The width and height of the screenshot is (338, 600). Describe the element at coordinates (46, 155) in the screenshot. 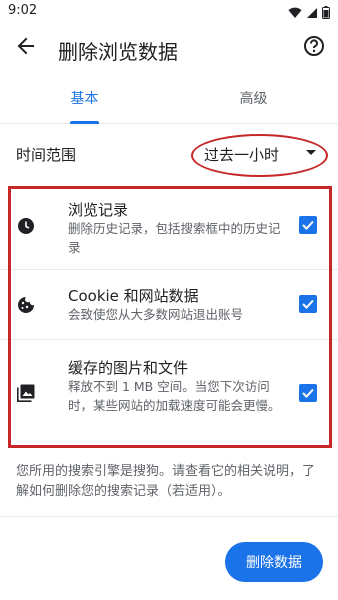

I see `time-range-label: 时间范围` at that location.